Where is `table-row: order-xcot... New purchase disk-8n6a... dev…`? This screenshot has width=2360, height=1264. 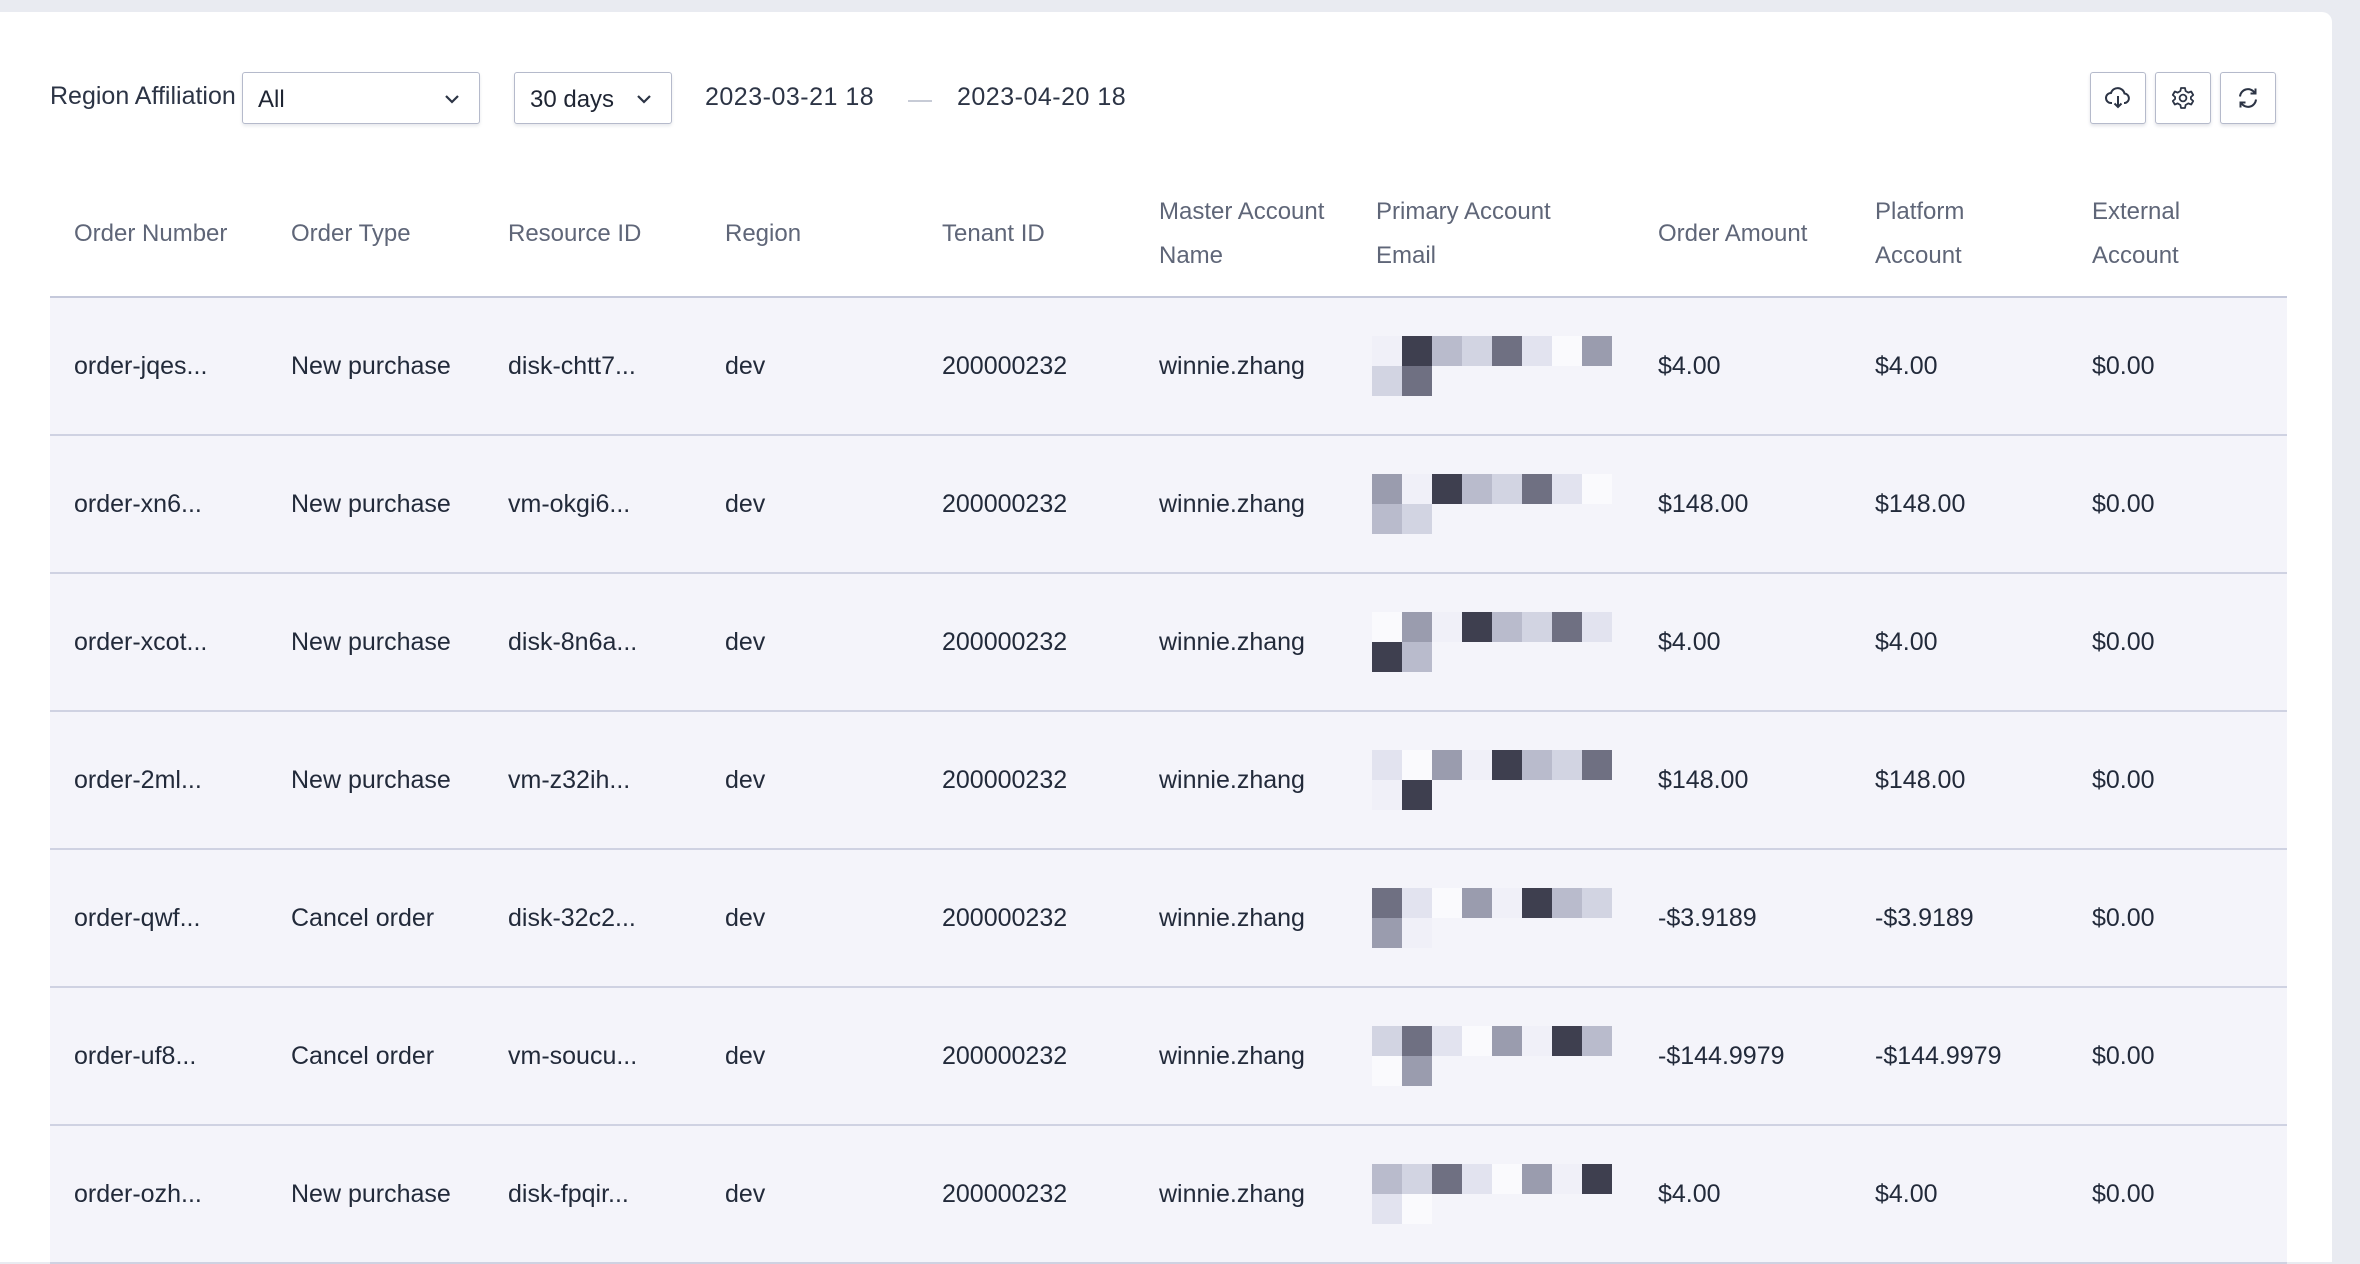
table-row: order-xcot... New purchase disk-8n6a... dev… is located at coordinates (1168, 643).